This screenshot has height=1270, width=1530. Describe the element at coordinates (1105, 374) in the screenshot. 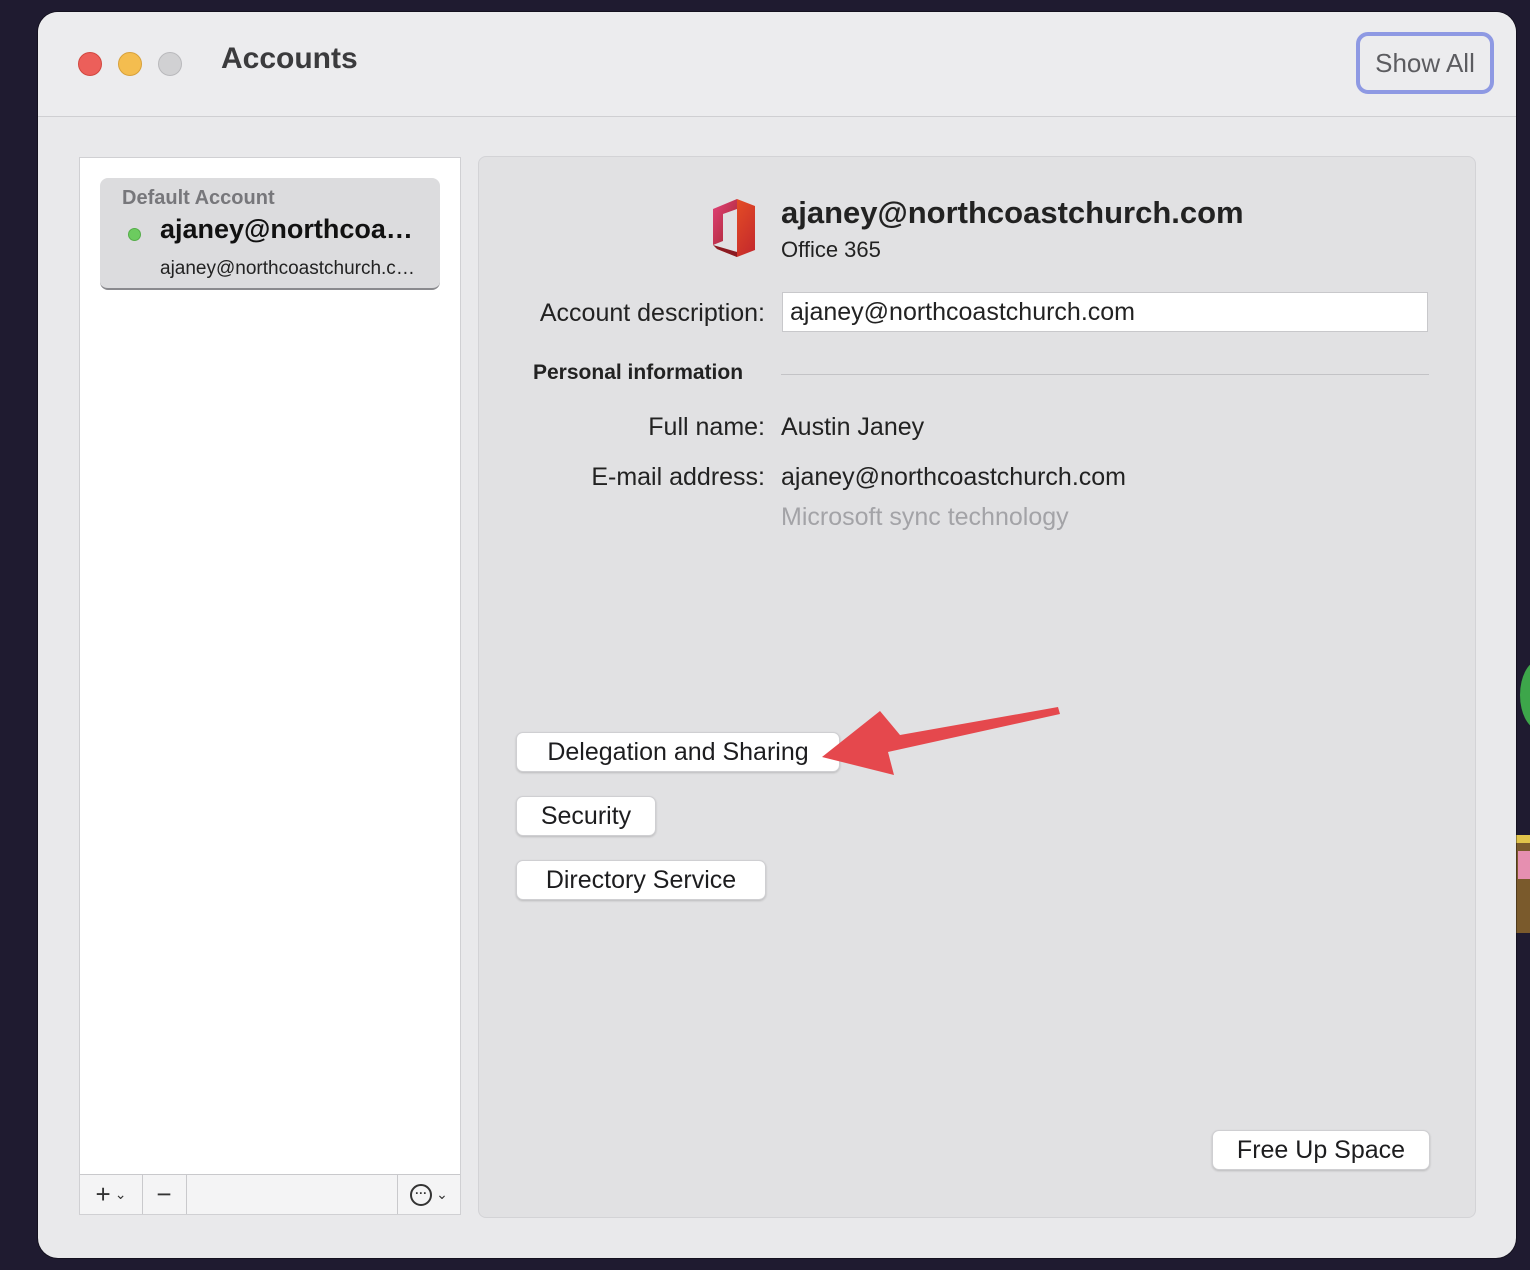

I see `divider` at that location.